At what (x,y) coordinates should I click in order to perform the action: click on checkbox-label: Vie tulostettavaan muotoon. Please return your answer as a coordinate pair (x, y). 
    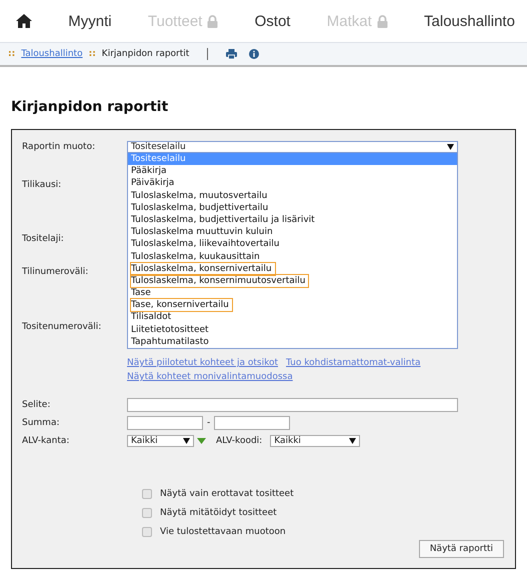
    Looking at the image, I should click on (223, 531).